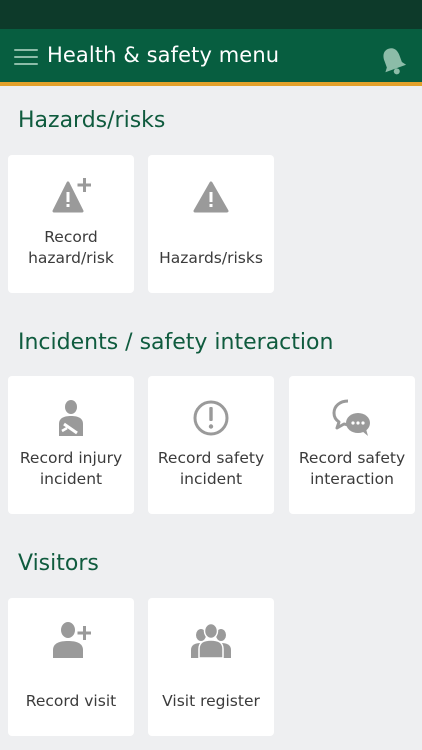  I want to click on injured-person-icon, so click(71, 418).